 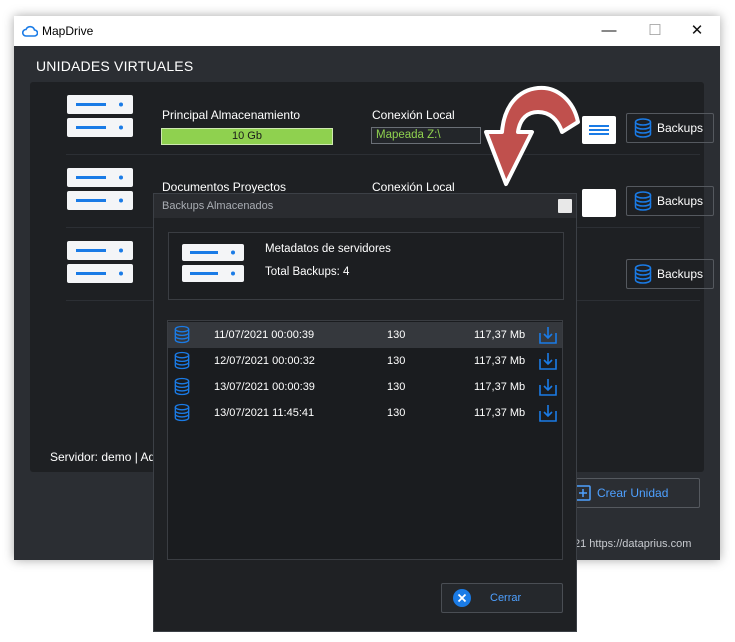 What do you see at coordinates (307, 272) in the screenshot?
I see `total-backups: Total Backups: 4` at bounding box center [307, 272].